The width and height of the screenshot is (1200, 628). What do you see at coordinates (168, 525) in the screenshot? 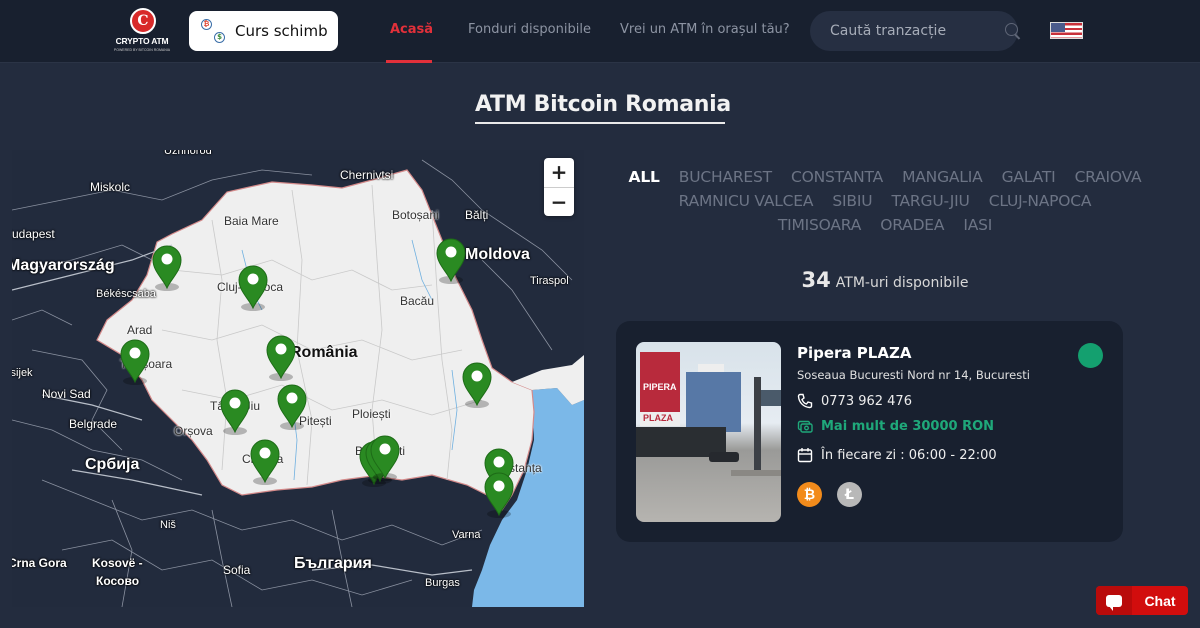
I see `map-label: Niš` at bounding box center [168, 525].